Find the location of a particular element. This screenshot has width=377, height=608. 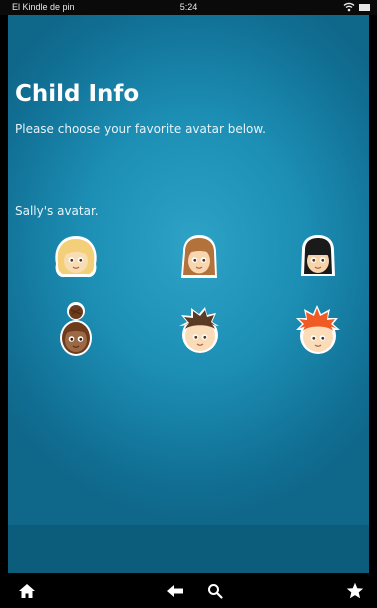

back-arrow-icon is located at coordinates (175, 590).